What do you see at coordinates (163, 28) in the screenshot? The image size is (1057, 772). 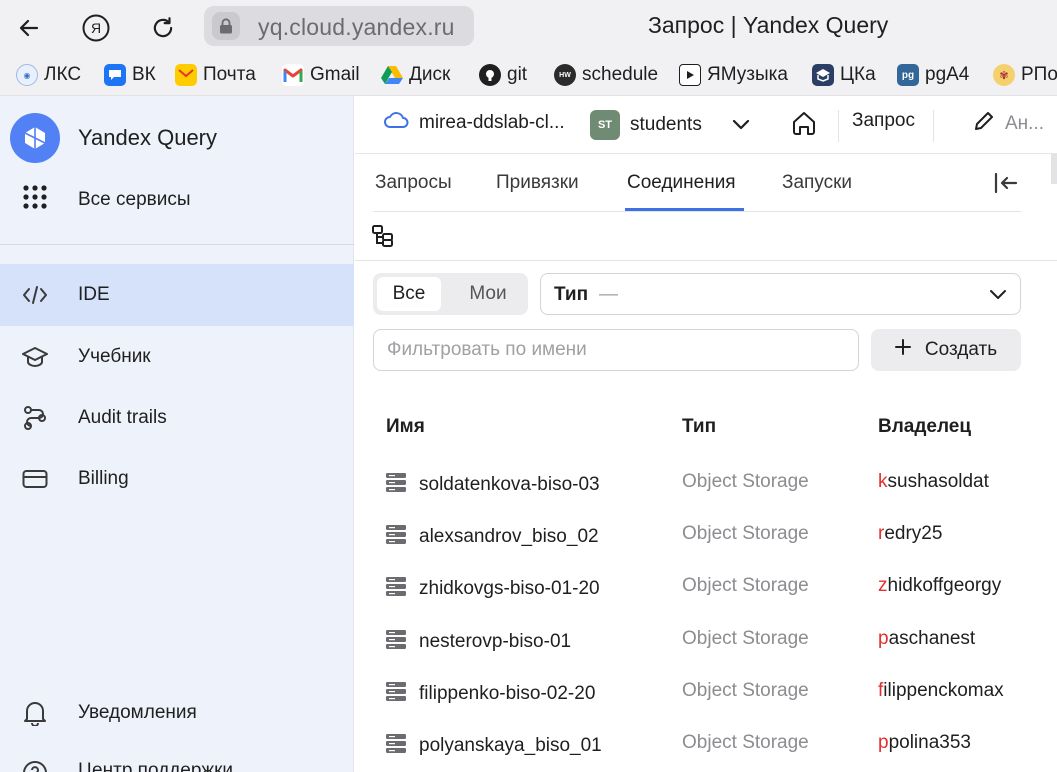 I see `reload-icon` at bounding box center [163, 28].